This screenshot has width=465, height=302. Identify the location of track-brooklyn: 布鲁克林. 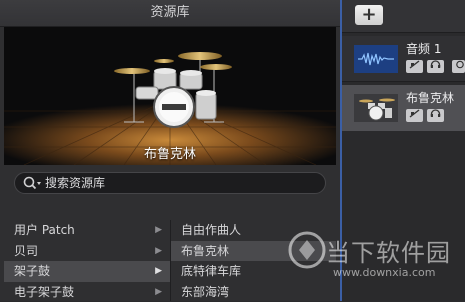
(403, 108).